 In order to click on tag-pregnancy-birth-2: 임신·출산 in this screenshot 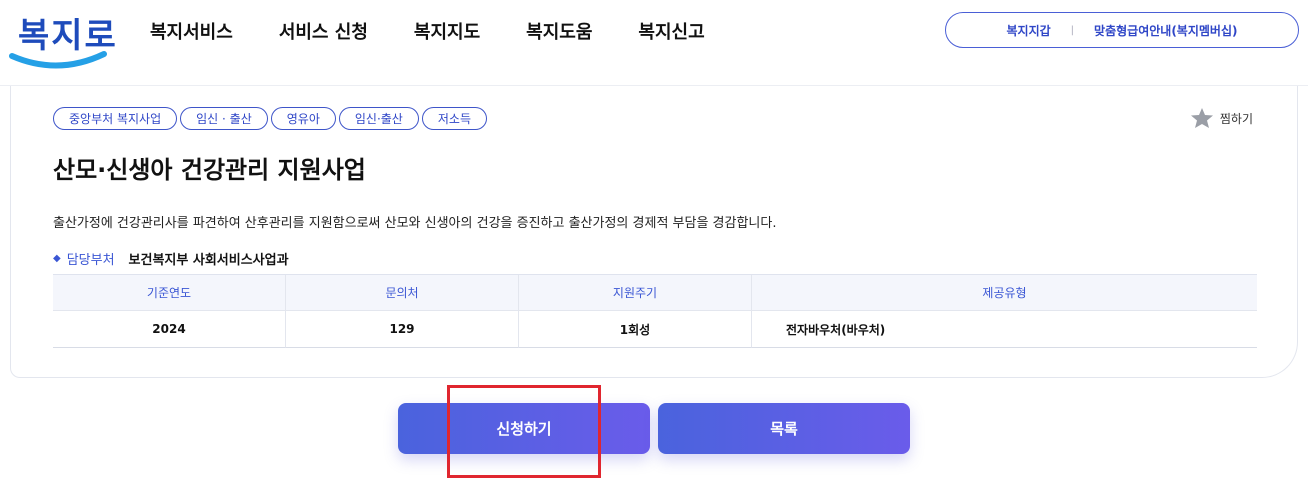, I will do `click(378, 118)`.